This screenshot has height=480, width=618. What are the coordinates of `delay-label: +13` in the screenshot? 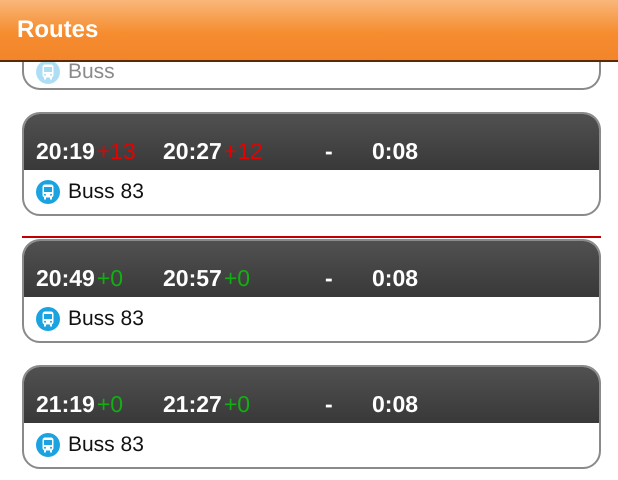 It's located at (116, 151).